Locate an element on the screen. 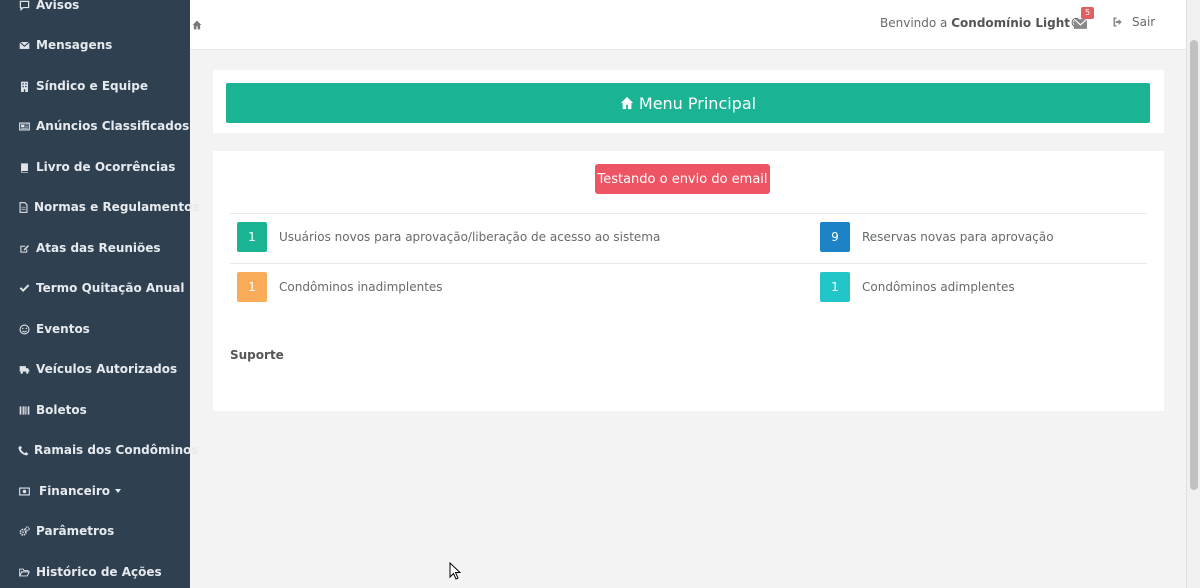  logout-button: Sair is located at coordinates (1133, 22).